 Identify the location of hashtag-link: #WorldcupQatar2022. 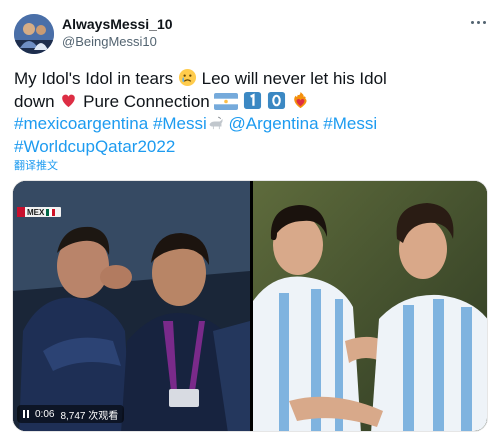
(94, 146).